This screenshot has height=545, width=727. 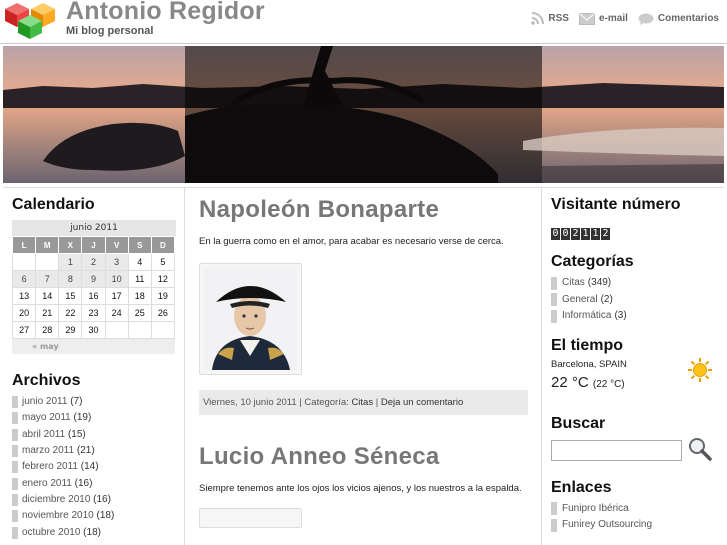 What do you see at coordinates (93, 346) in the screenshot?
I see `calendar-prev-month-link: « may` at bounding box center [93, 346].